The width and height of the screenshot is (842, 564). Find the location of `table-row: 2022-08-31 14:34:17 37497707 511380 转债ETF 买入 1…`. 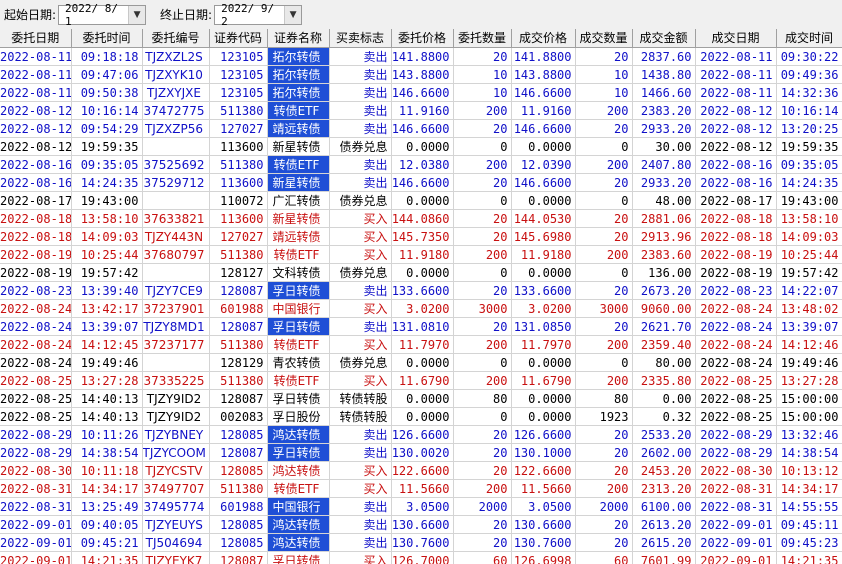

table-row: 2022-08-31 14:34:17 37497707 511380 转债ETF 买入 1… is located at coordinates (421, 488).